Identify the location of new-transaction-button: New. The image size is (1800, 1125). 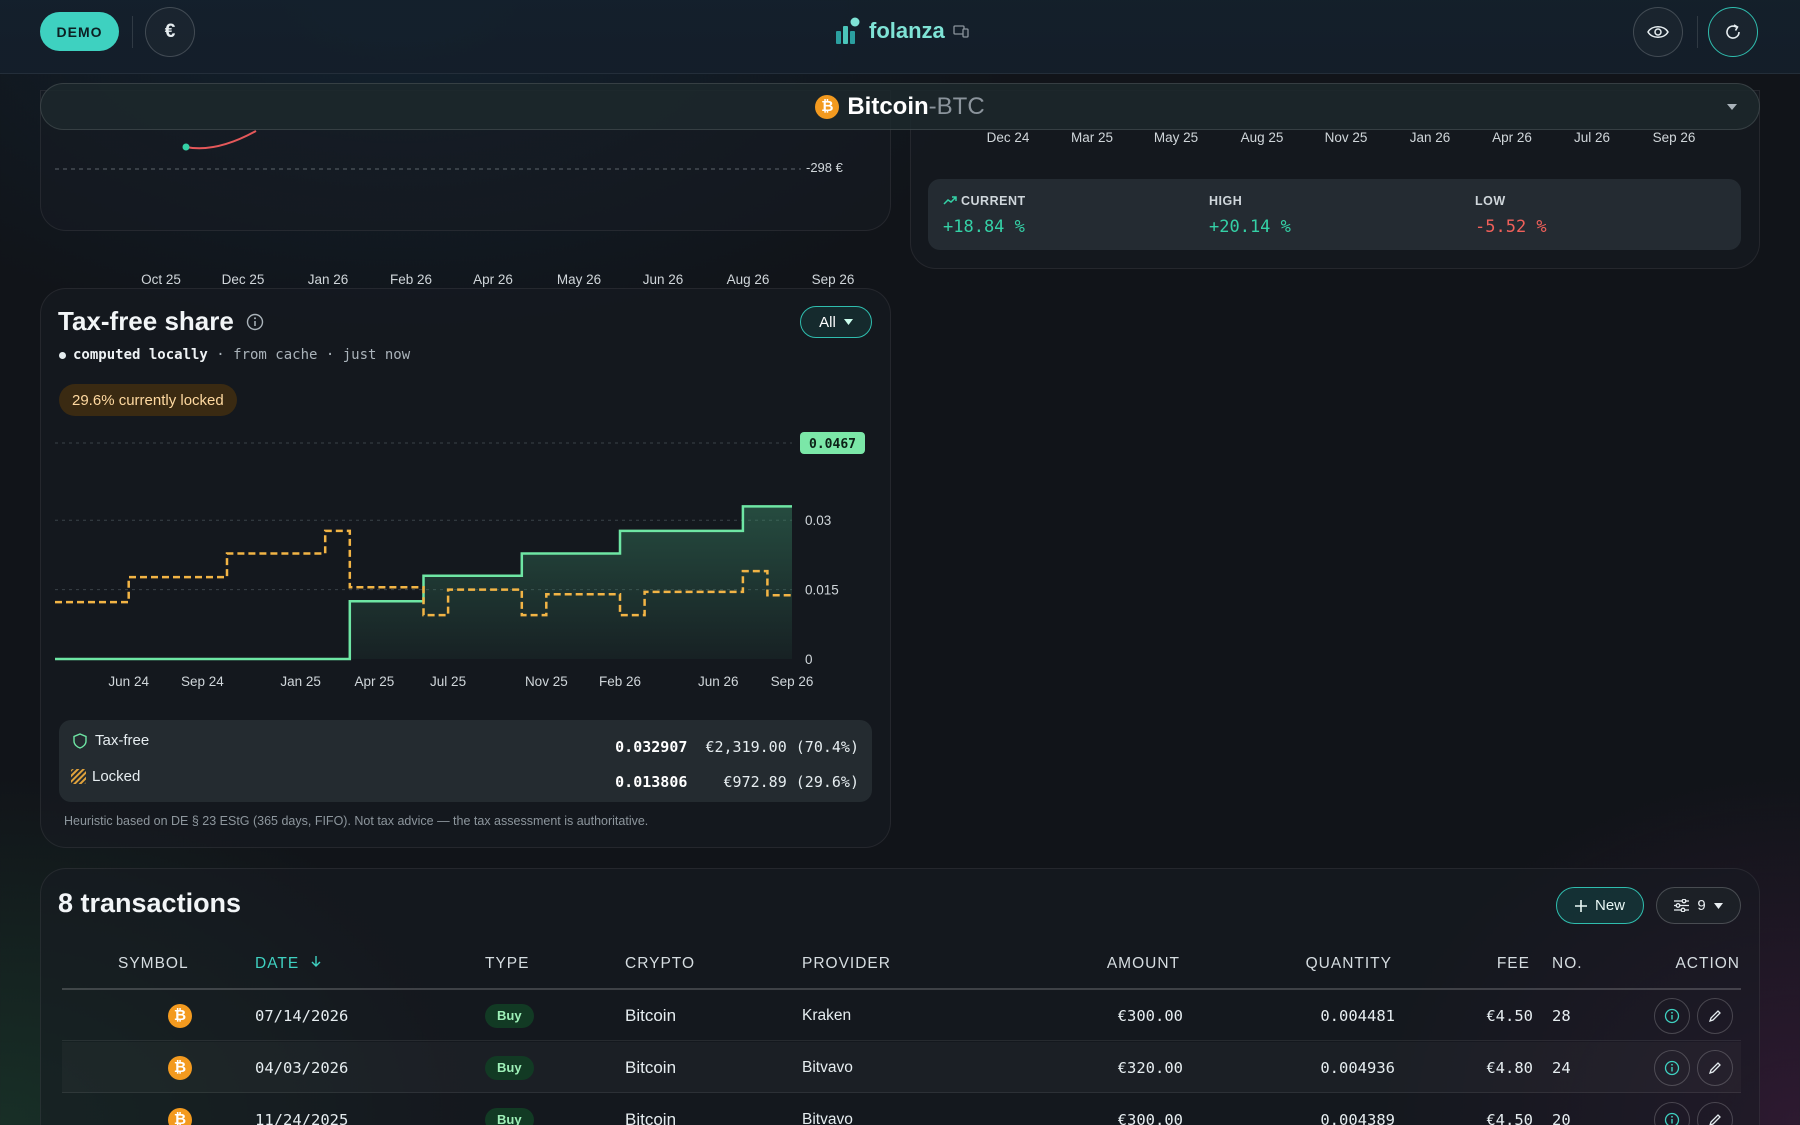
(1600, 905).